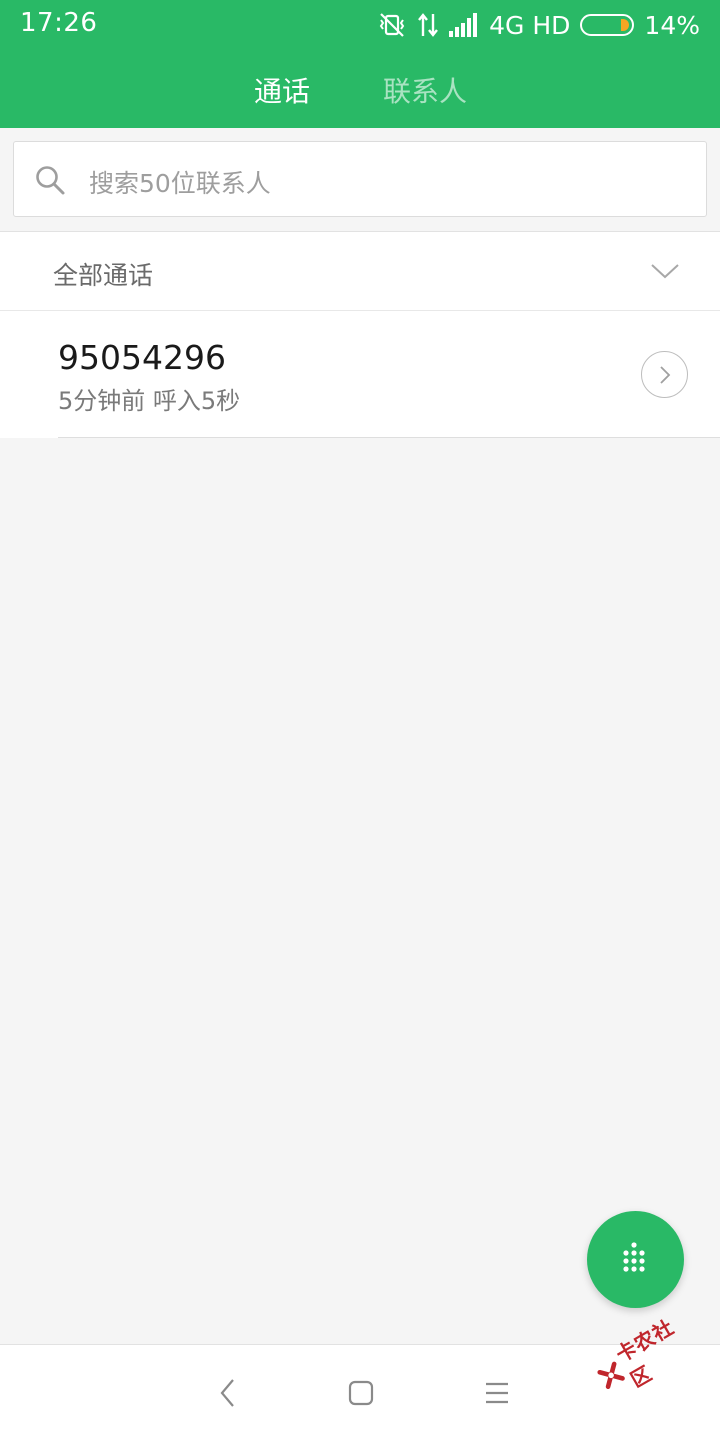 This screenshot has width=720, height=1440. What do you see at coordinates (50, 182) in the screenshot?
I see `search-icon` at bounding box center [50, 182].